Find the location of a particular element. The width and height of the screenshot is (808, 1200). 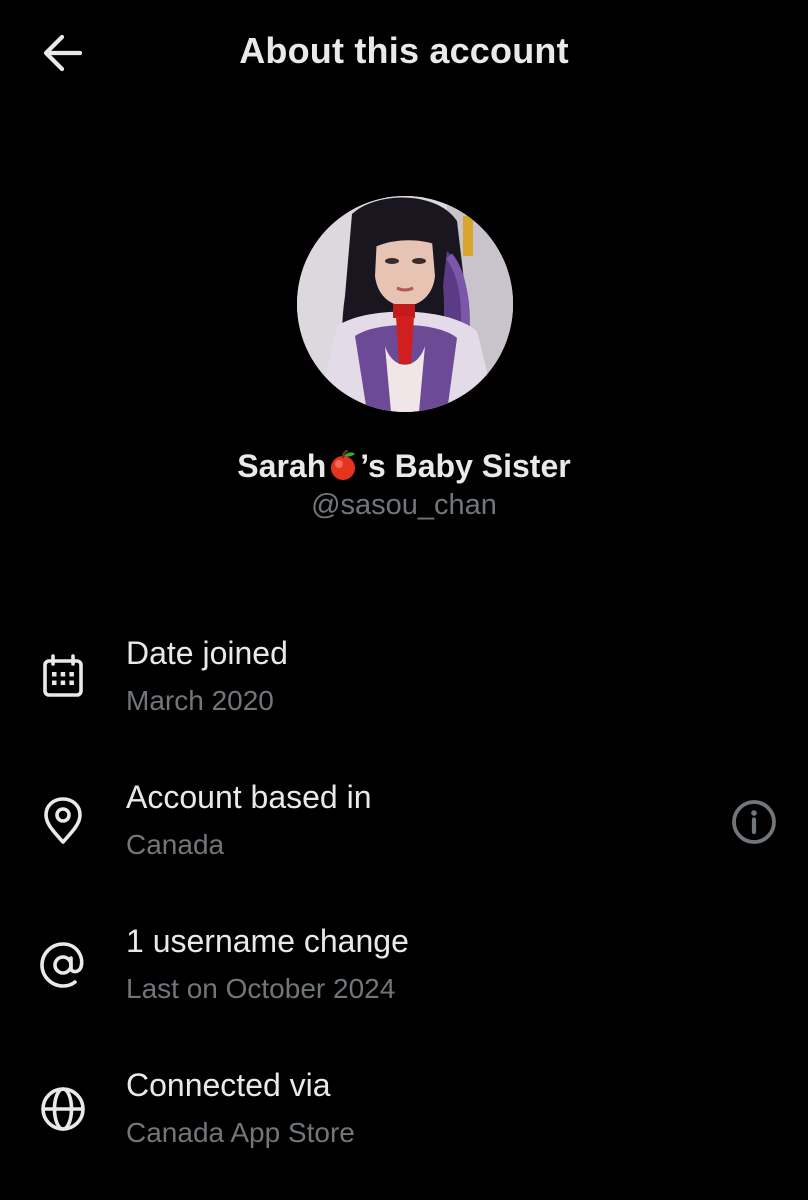

display-name: Sarah ’s Baby Sister is located at coordinates (404, 466).